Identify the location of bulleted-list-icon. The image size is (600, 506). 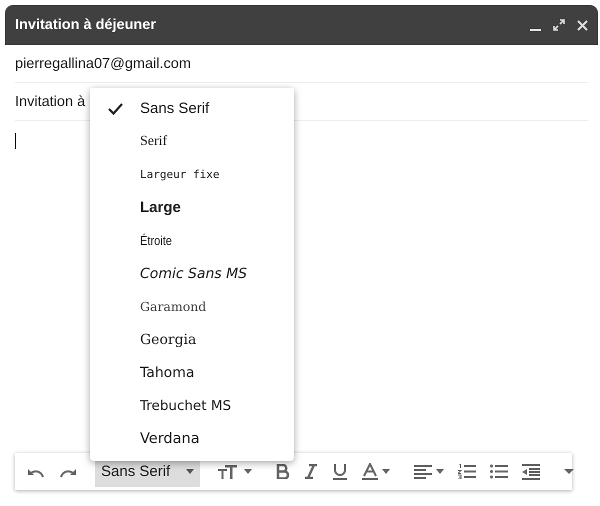
(499, 471).